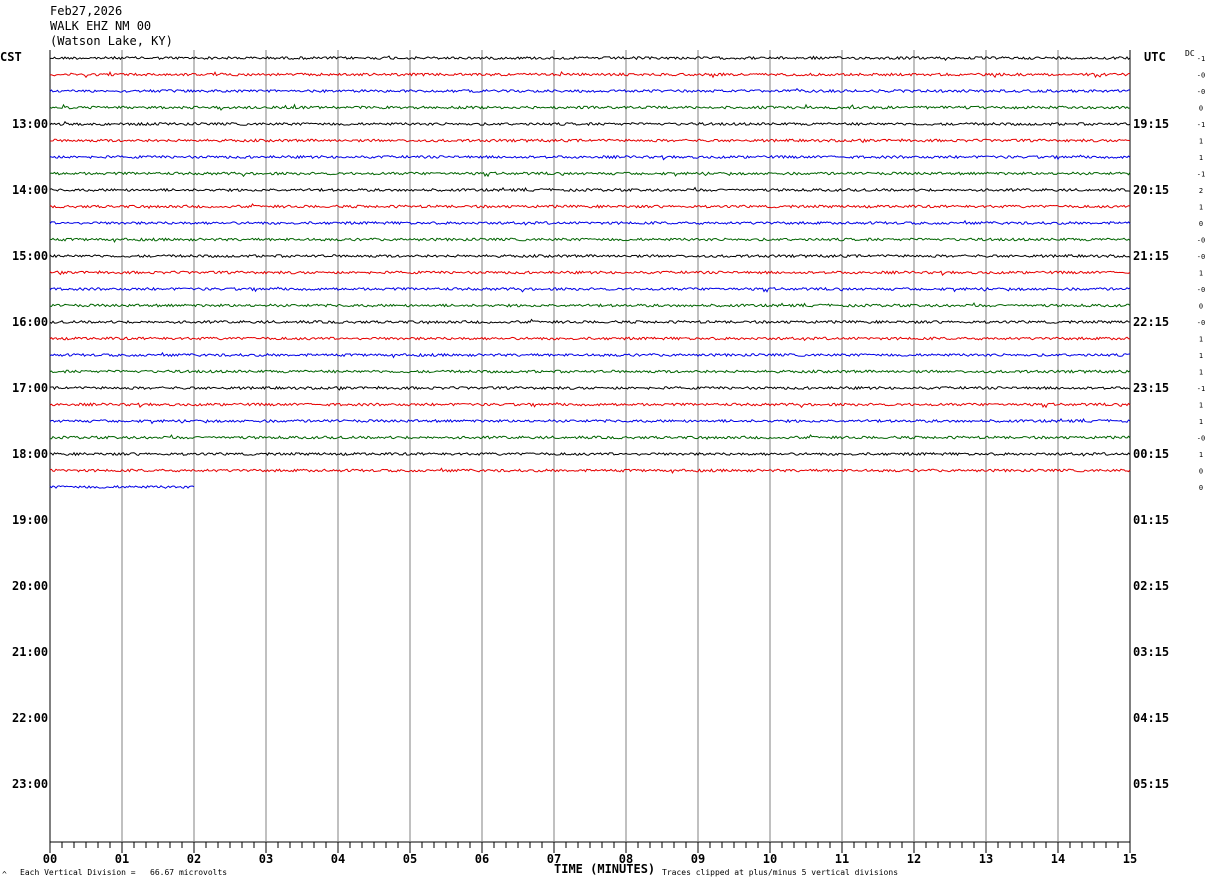 The height and width of the screenshot is (886, 1210). Describe the element at coordinates (1151, 784) in the screenshot. I see `right-hour-label: 05:15` at that location.